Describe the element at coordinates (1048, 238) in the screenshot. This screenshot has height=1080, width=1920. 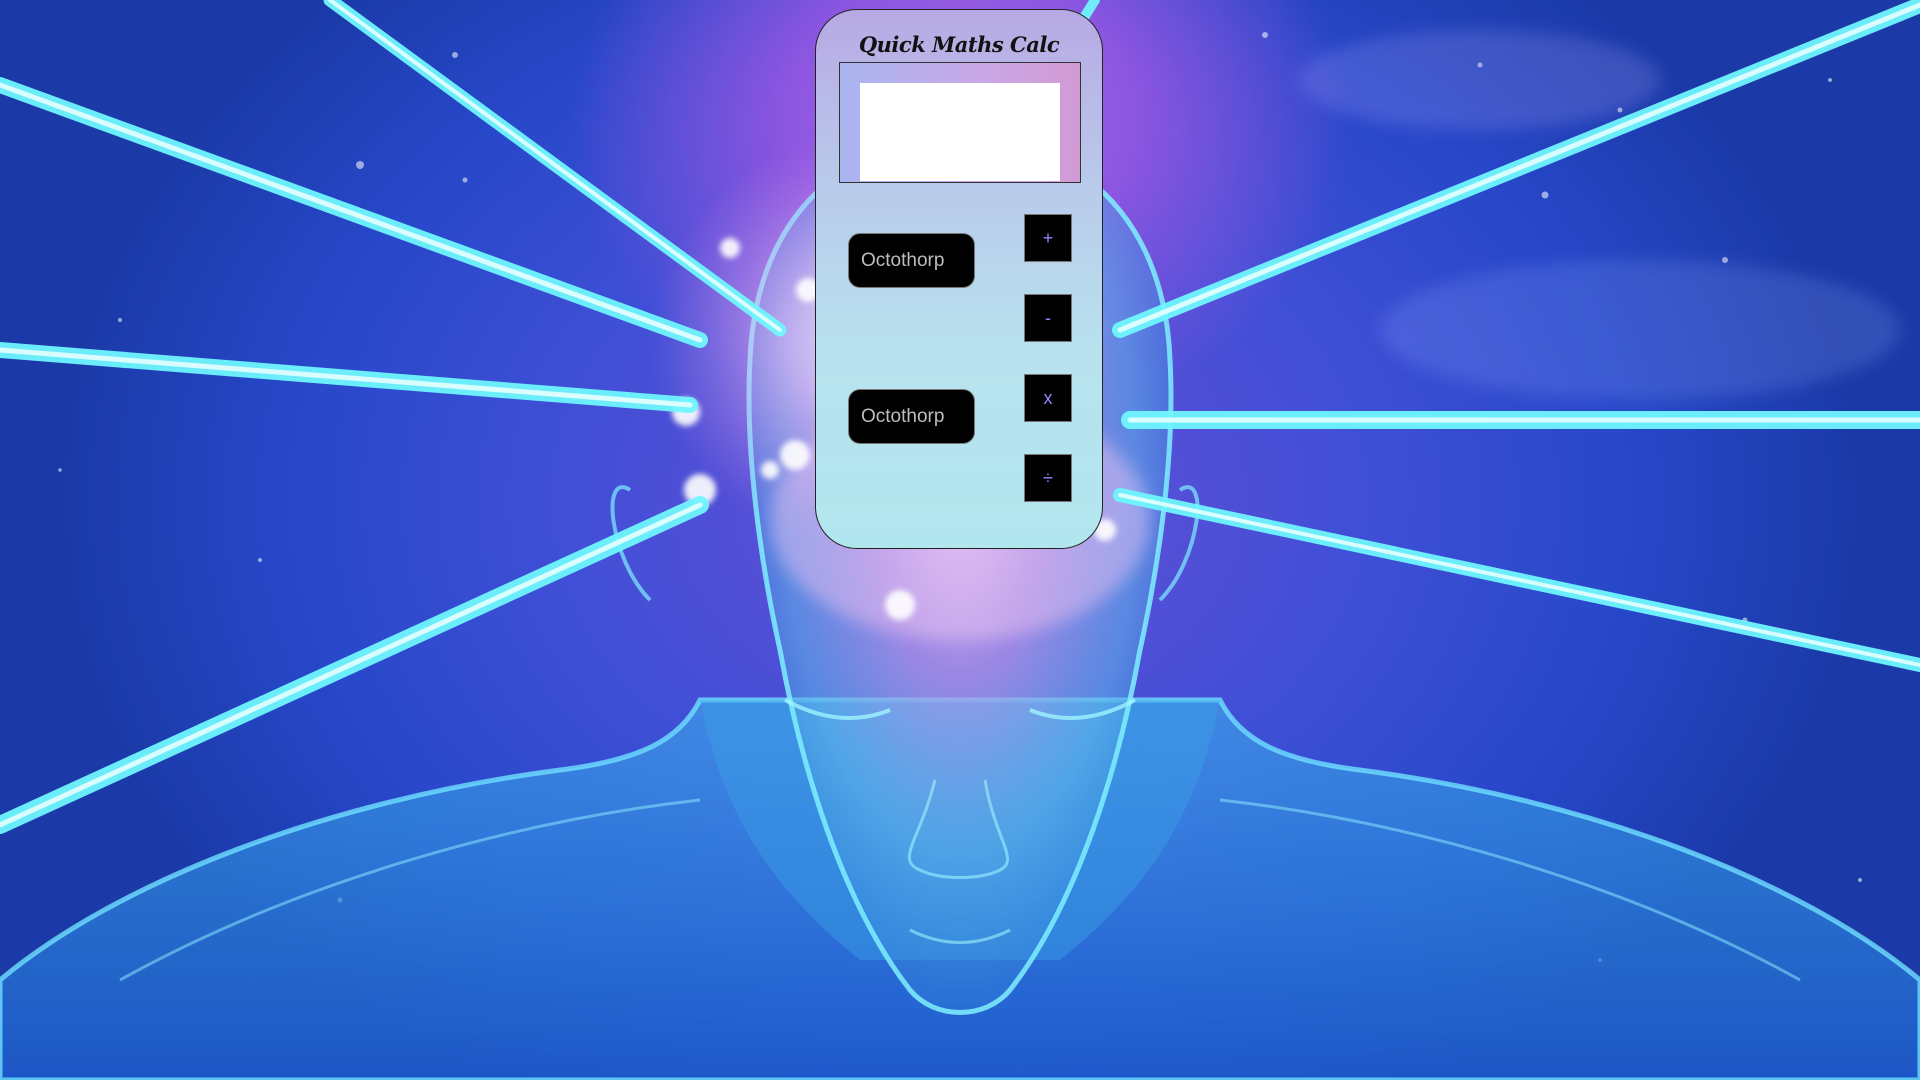
I see `add-button: +` at that location.